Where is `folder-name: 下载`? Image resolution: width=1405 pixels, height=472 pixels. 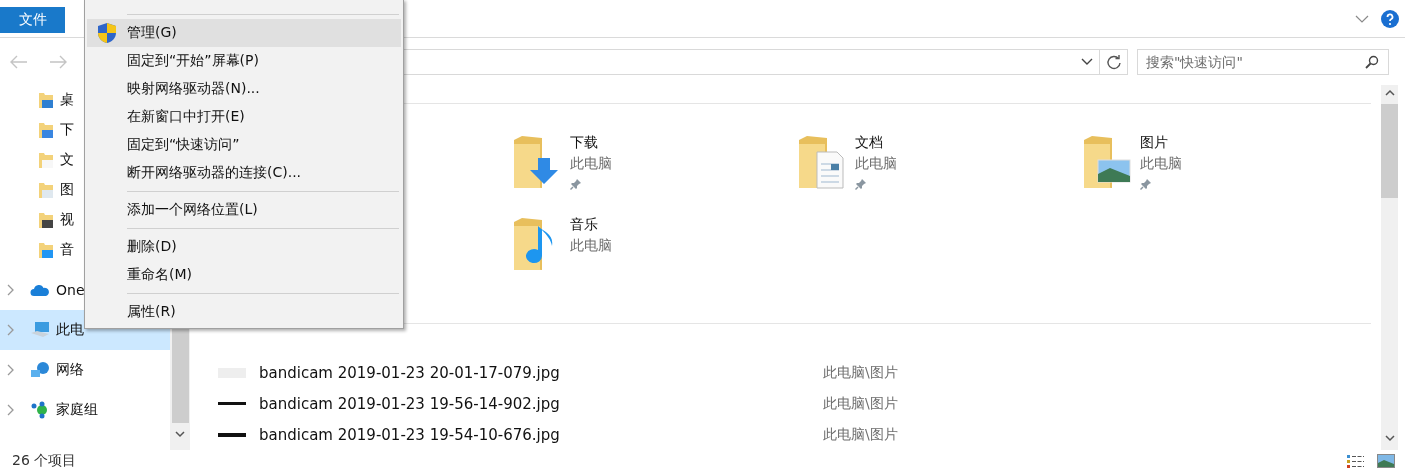 folder-name: 下载 is located at coordinates (584, 142).